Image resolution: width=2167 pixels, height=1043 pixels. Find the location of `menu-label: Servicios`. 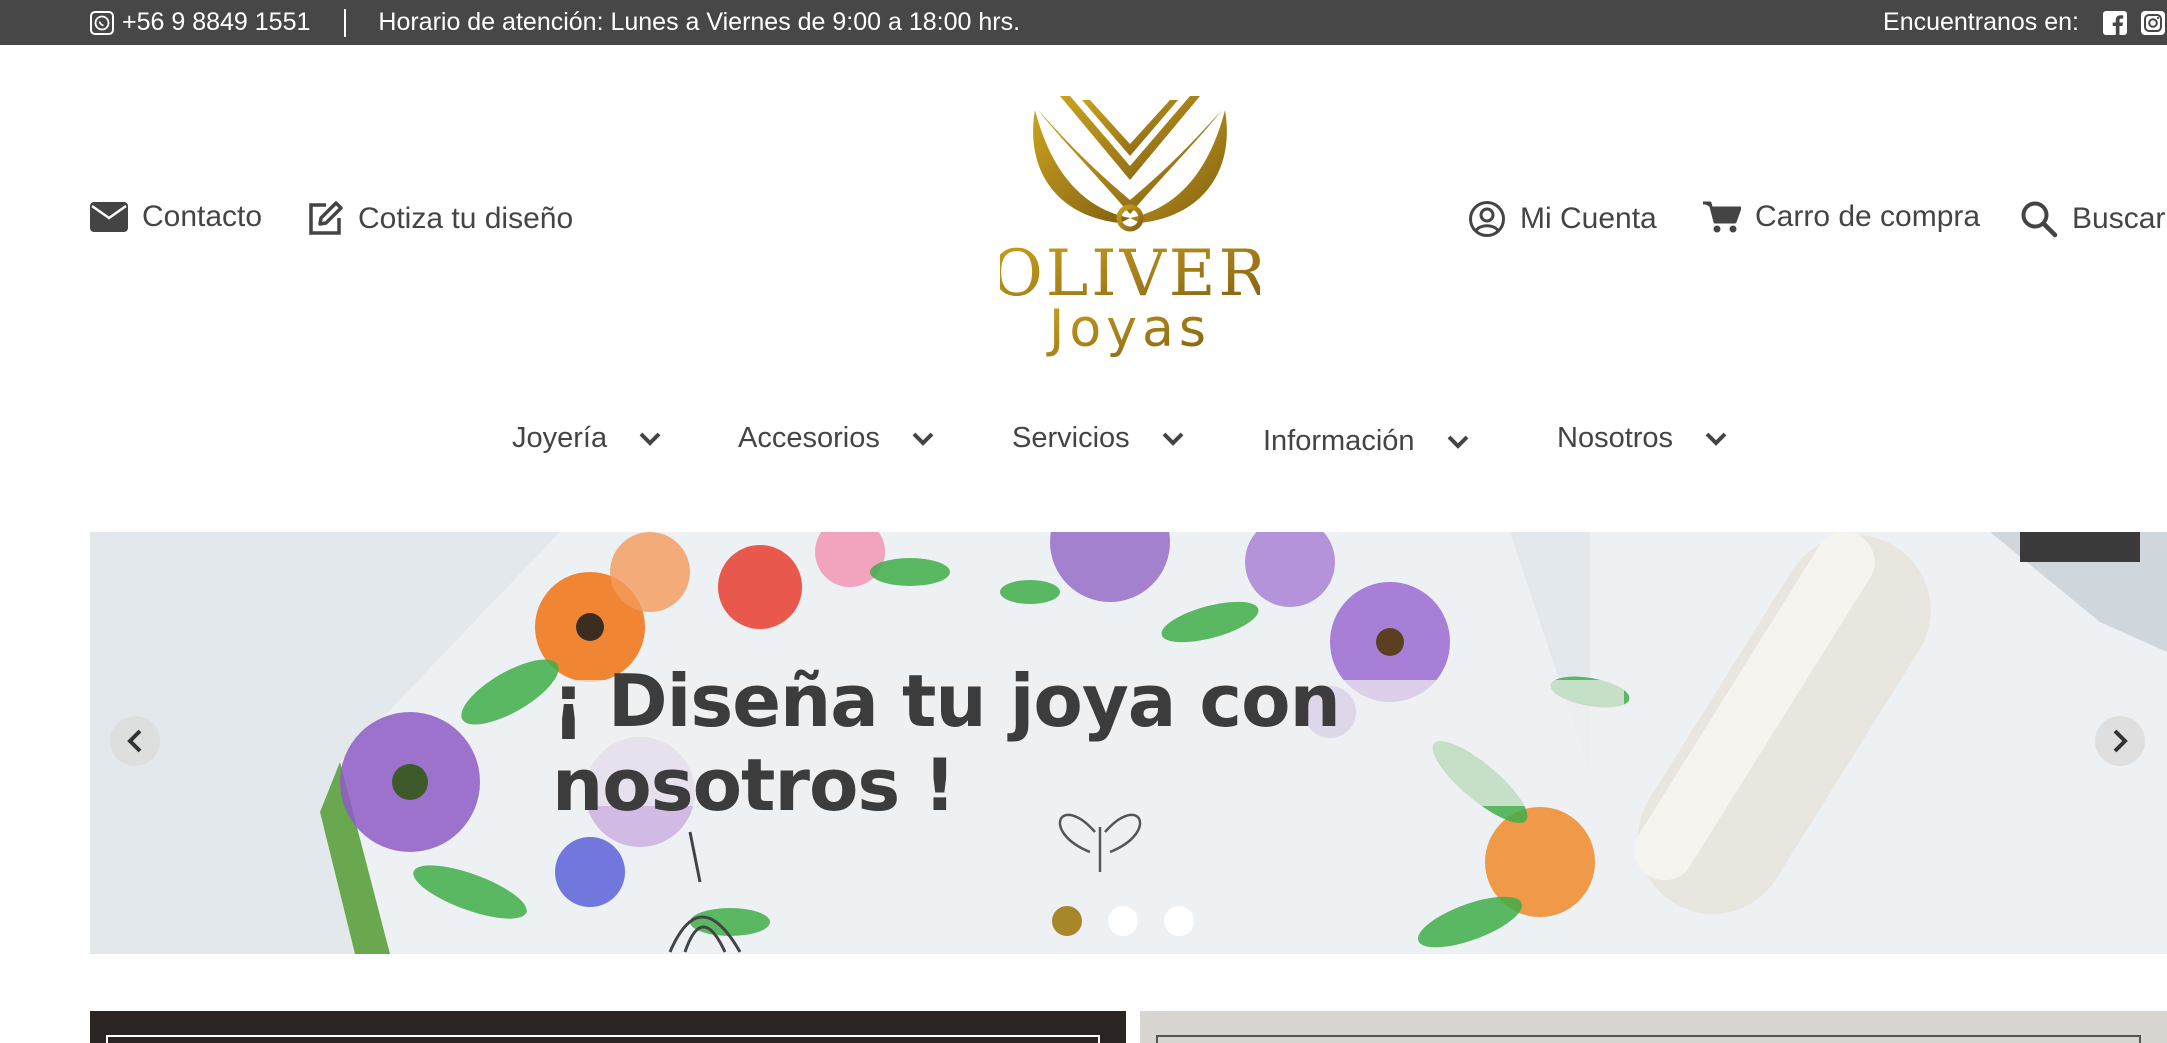

menu-label: Servicios is located at coordinates (1071, 438).